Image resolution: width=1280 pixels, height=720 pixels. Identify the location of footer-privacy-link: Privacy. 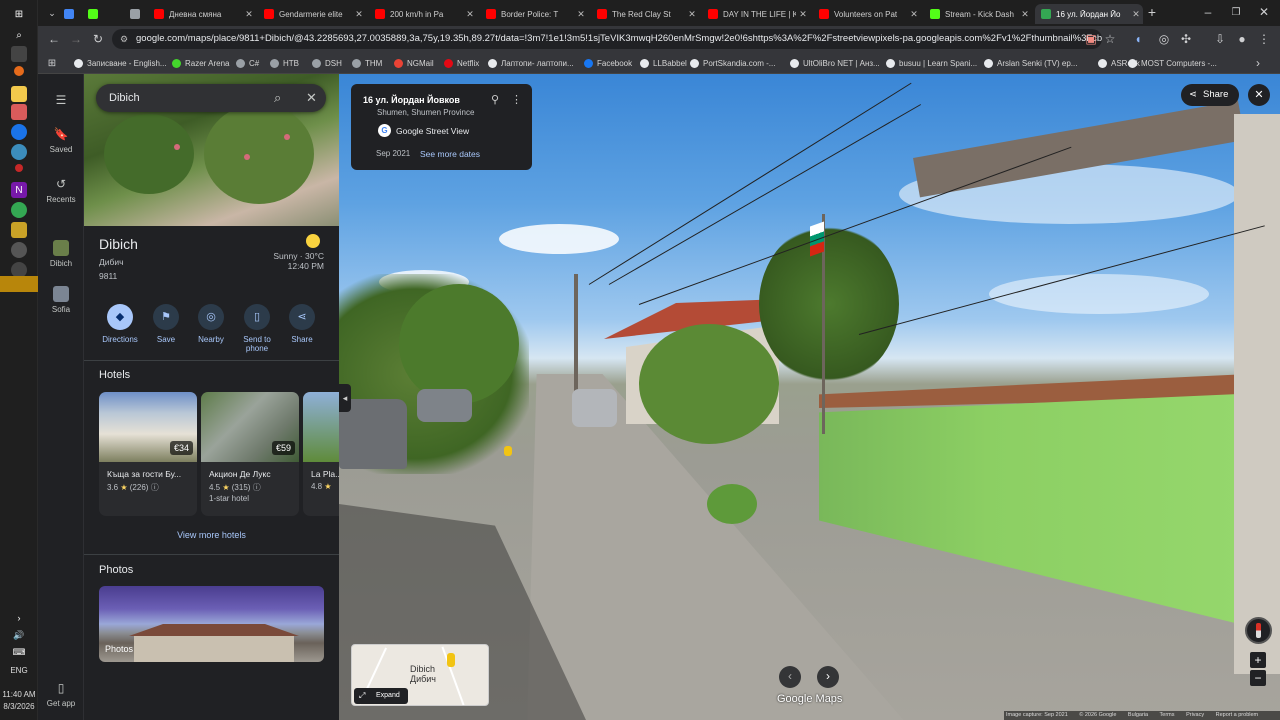
(1195, 715).